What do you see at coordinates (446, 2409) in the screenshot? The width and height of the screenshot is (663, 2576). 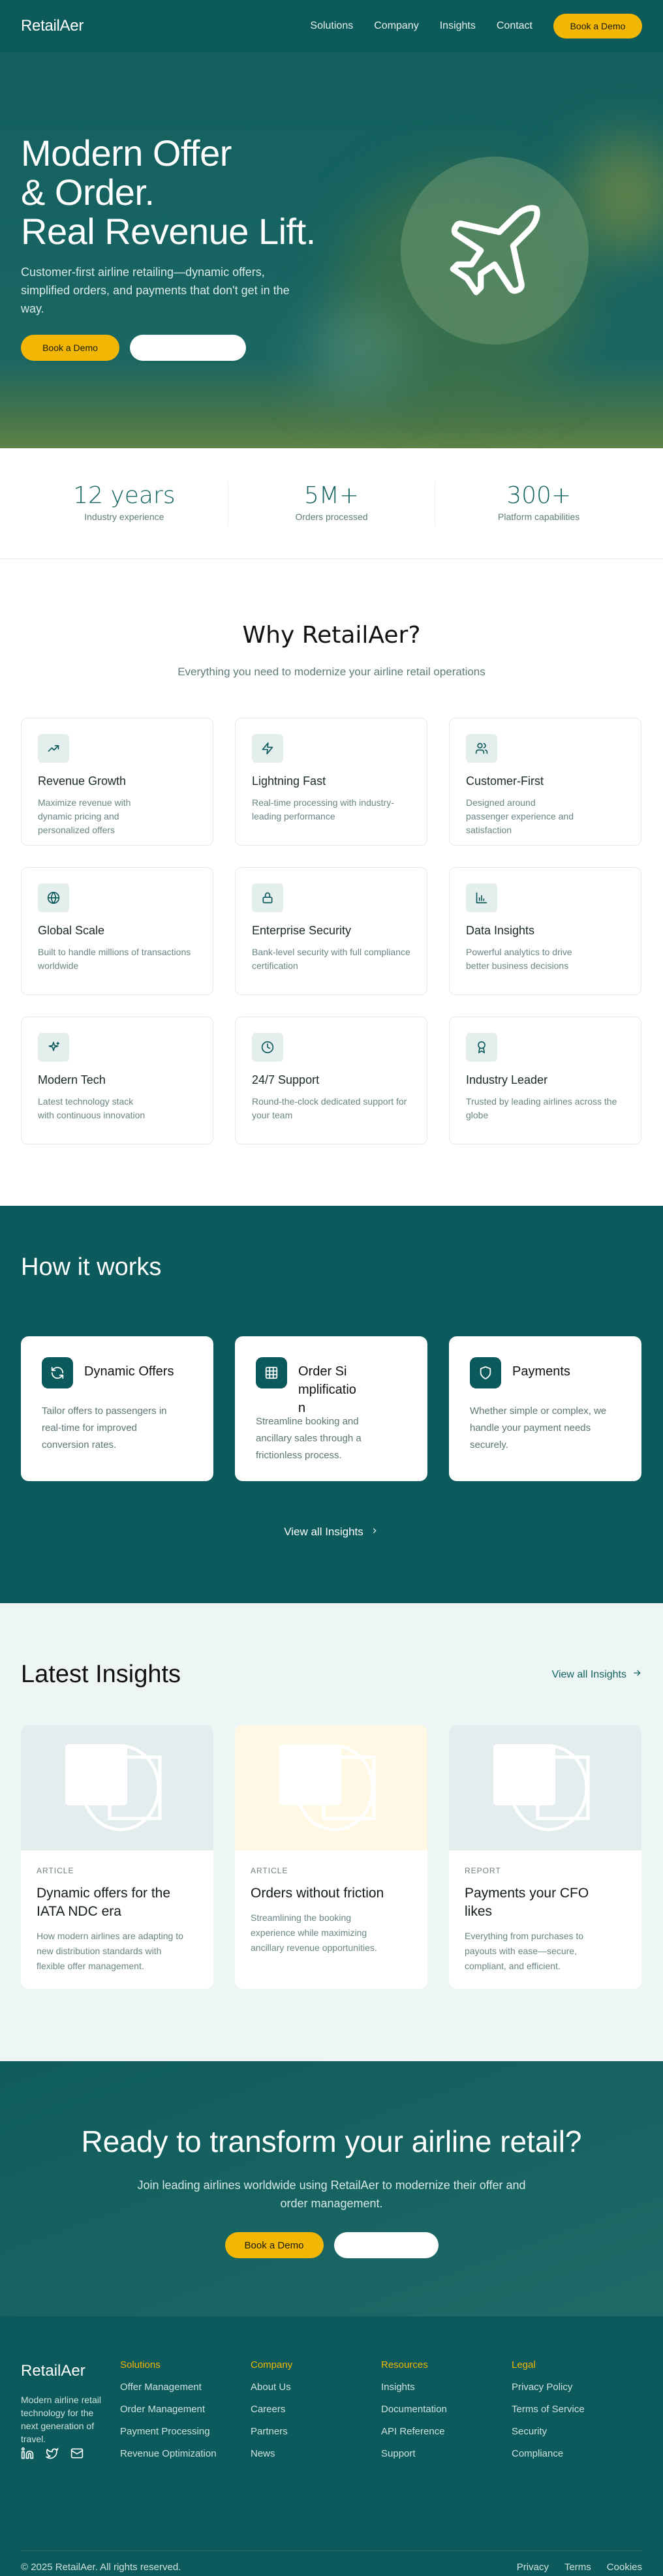 I see `footer-link: Documentation` at bounding box center [446, 2409].